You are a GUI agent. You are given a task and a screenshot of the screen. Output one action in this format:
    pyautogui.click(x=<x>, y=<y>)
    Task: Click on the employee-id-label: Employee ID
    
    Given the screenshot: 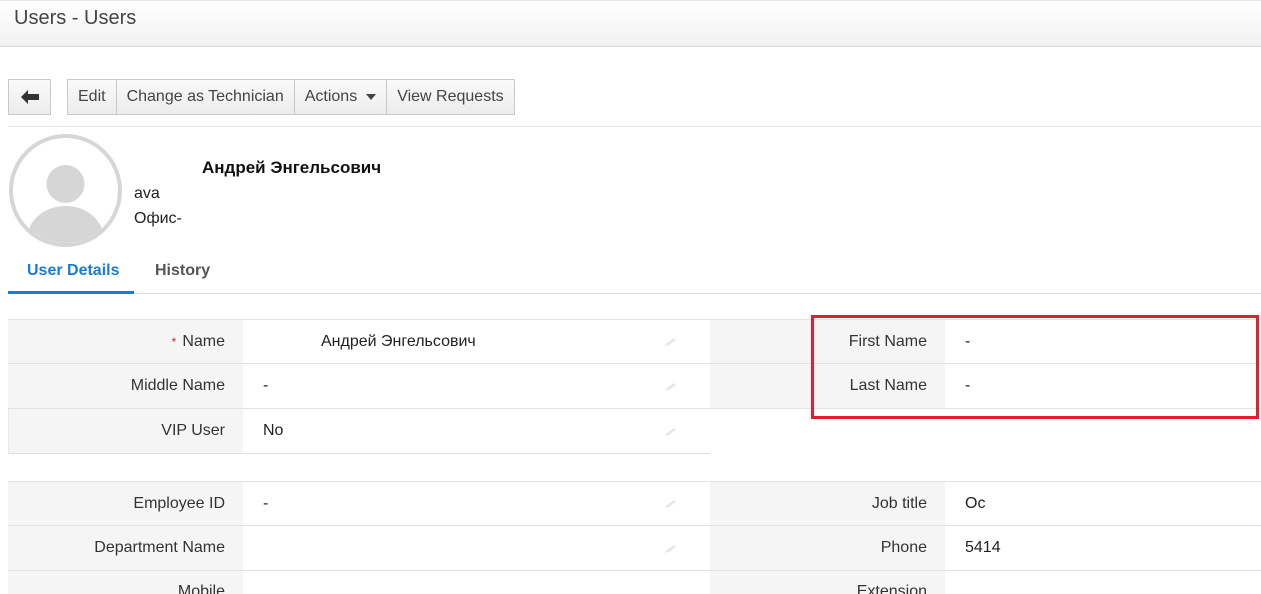 What is the action you would take?
    pyautogui.click(x=125, y=503)
    